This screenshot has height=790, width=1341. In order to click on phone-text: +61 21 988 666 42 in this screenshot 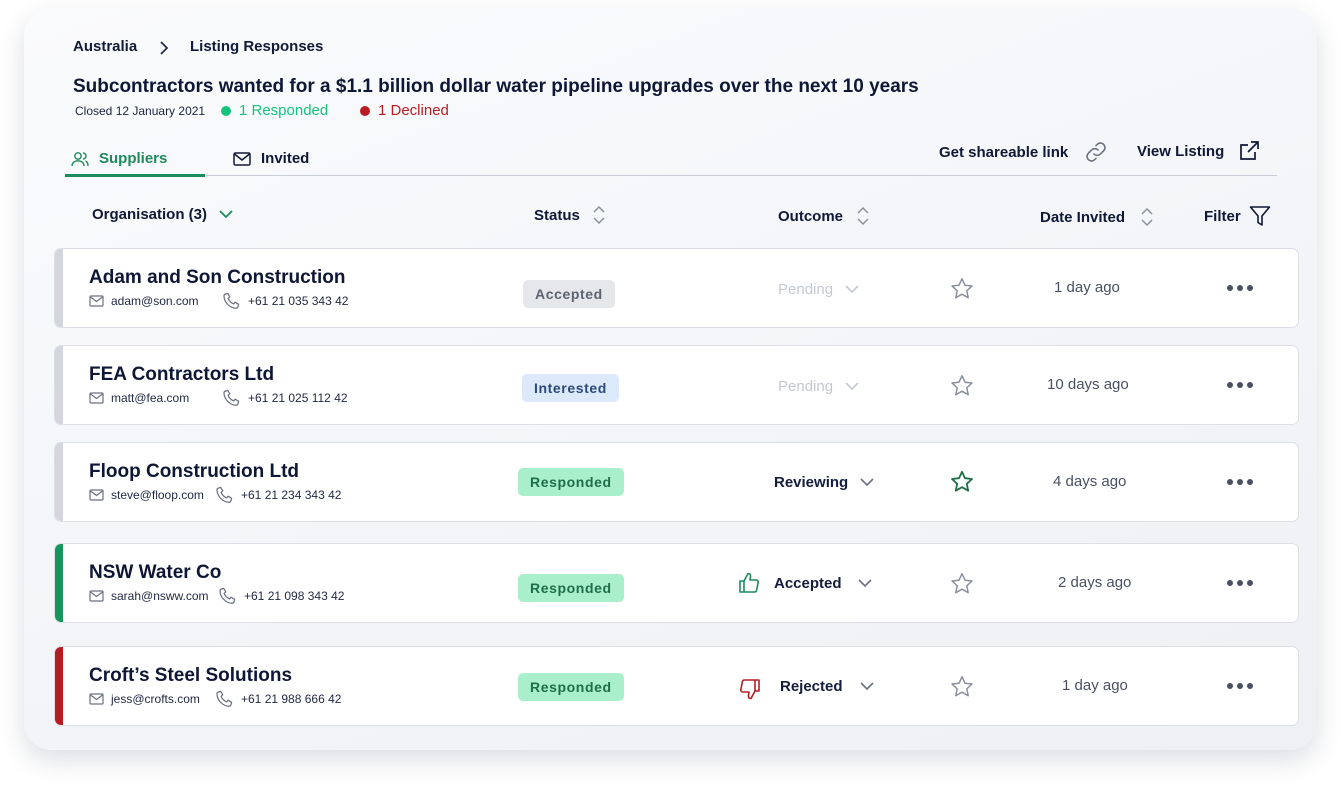, I will do `click(291, 698)`.